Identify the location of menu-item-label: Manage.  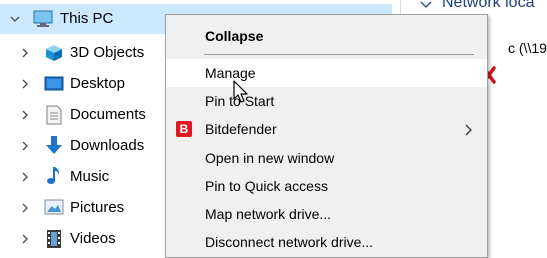
(230, 73).